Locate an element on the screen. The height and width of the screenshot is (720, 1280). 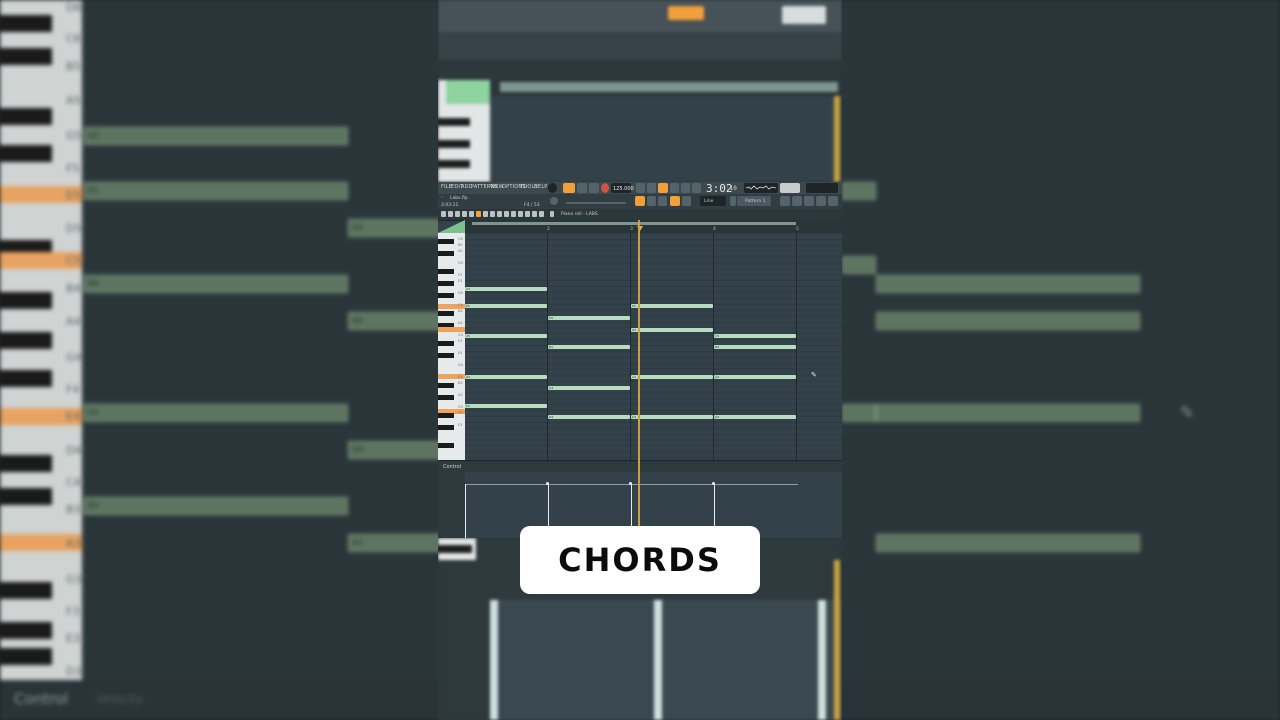
select-icon is located at coordinates (520, 214).